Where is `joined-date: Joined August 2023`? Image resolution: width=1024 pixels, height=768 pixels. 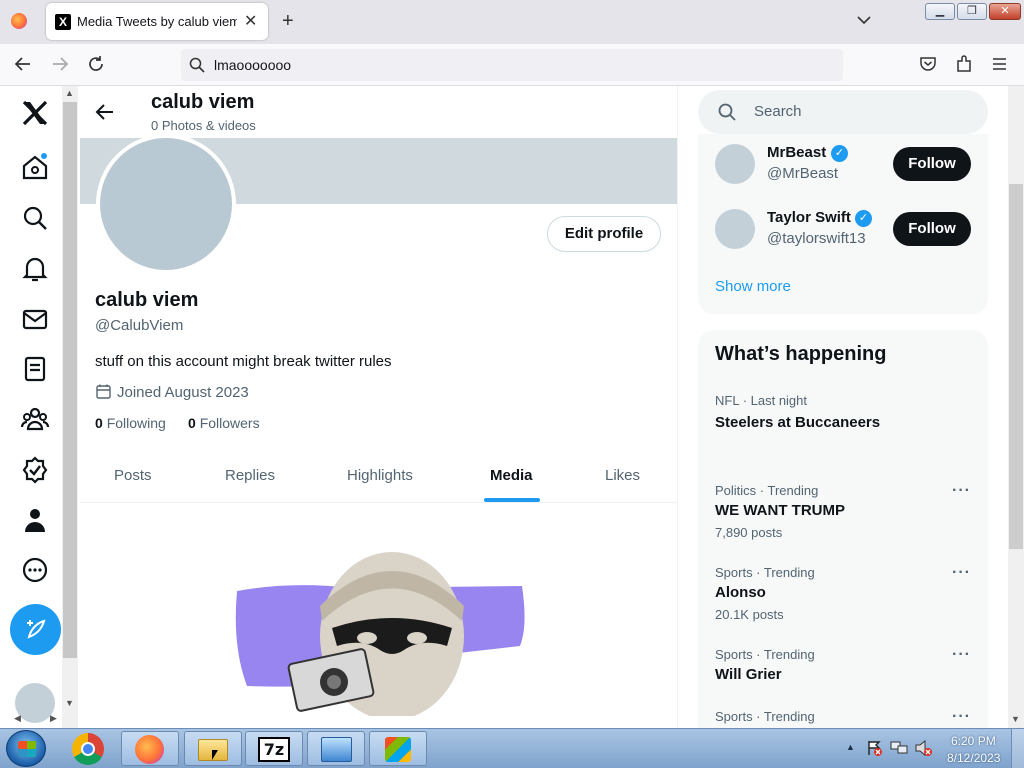
joined-date: Joined August 2023 is located at coordinates (183, 392).